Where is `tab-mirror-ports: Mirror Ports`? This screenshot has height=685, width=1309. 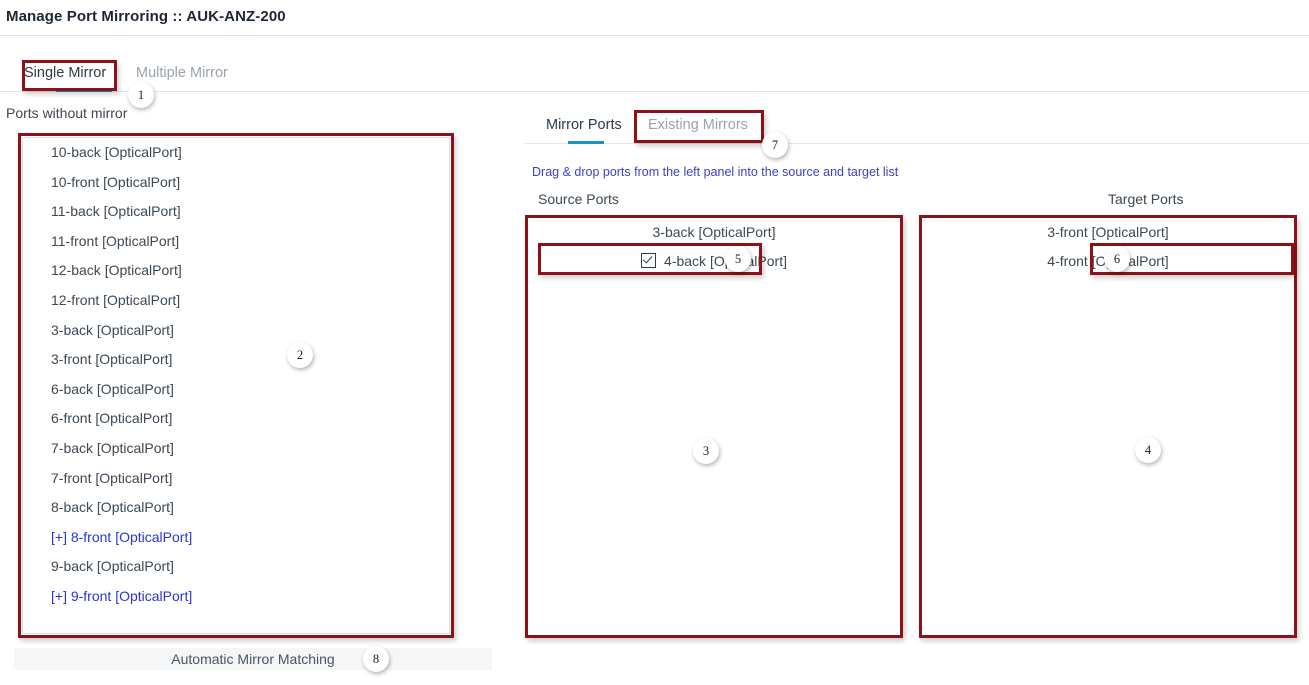
tab-mirror-ports: Mirror Ports is located at coordinates (584, 125).